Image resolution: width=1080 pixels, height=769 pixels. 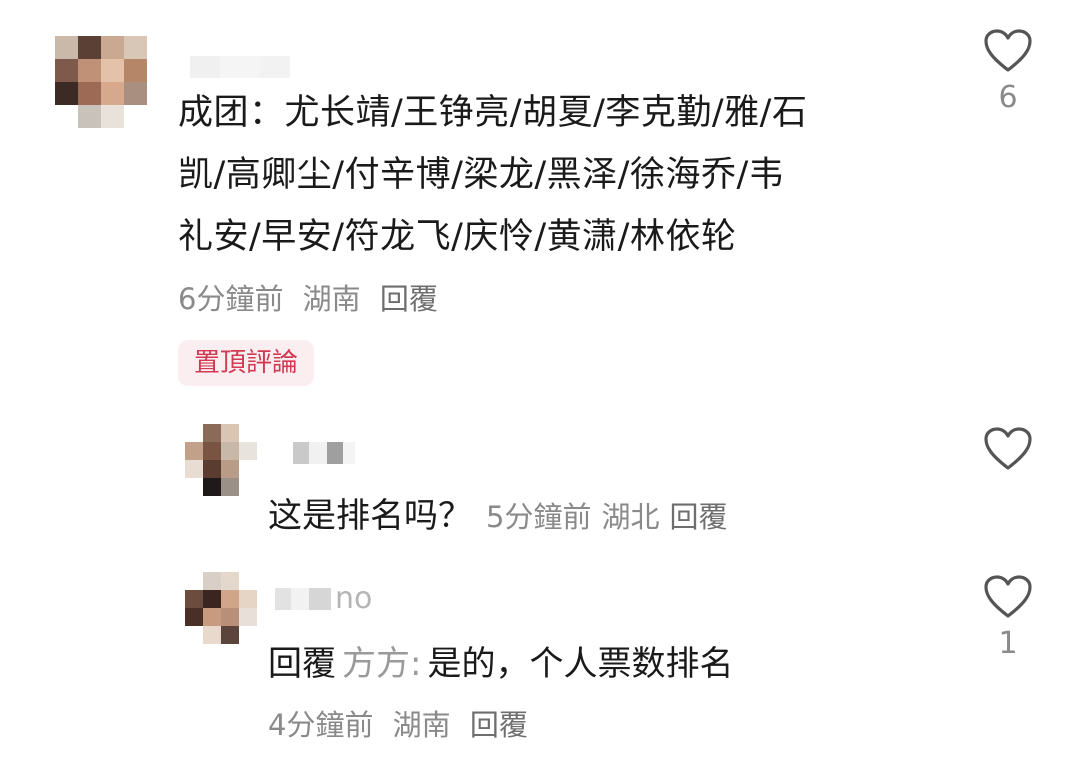 I want to click on comment-time: 6分鐘前, so click(x=231, y=299).